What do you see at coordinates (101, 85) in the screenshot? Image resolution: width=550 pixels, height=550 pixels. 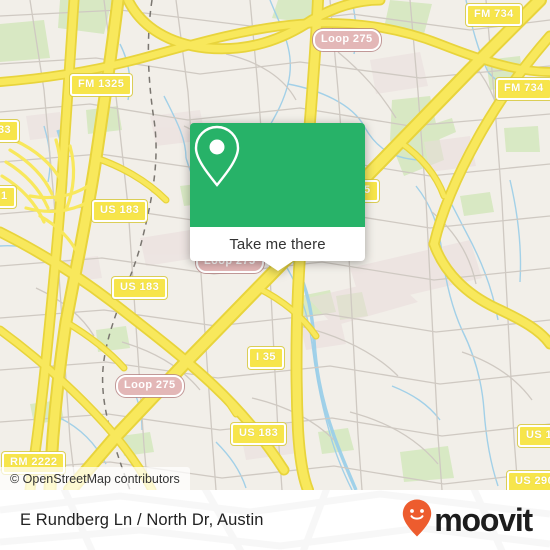 I see `shield-fm-1325: FM 1325` at bounding box center [101, 85].